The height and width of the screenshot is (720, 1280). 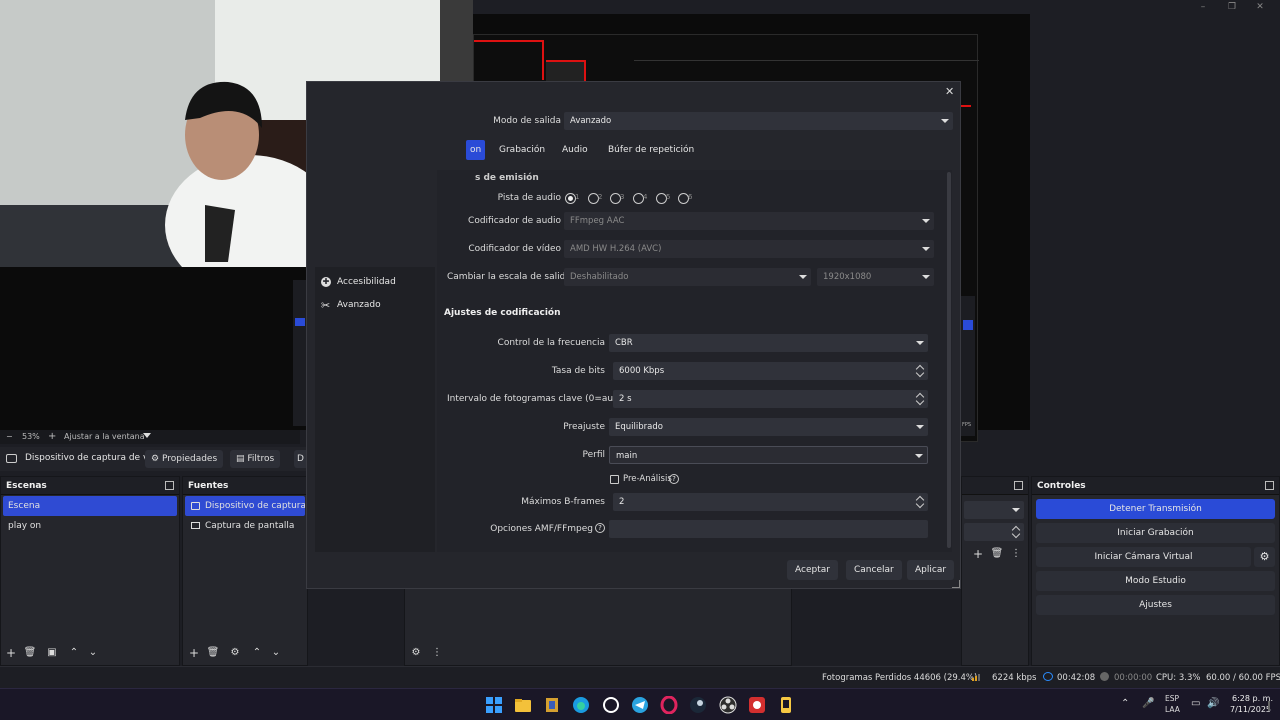 What do you see at coordinates (104, 436) in the screenshot?
I see `fit-window-label: Ajustar a la ventana` at bounding box center [104, 436].